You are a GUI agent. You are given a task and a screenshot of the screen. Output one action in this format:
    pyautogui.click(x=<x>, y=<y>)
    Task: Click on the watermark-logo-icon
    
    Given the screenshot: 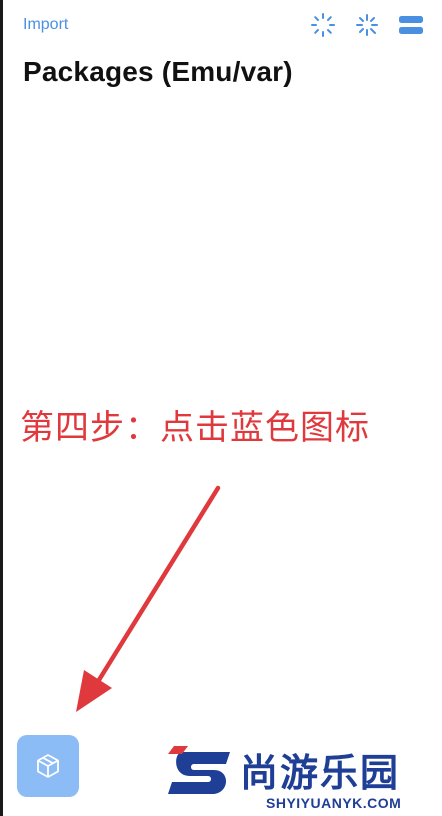 What is the action you would take?
    pyautogui.click(x=199, y=770)
    